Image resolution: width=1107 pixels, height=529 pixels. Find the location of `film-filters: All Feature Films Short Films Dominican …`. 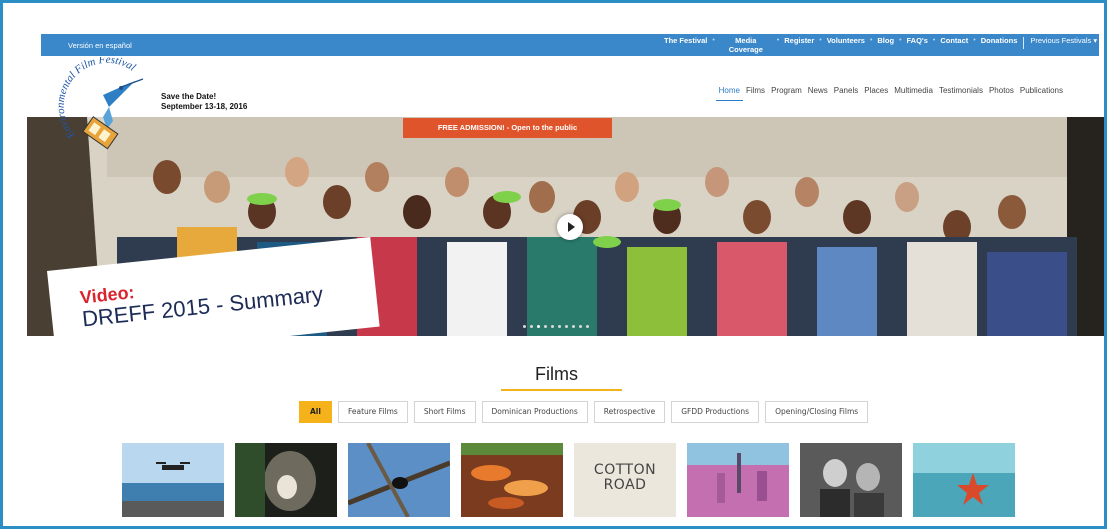

film-filters: All Feature Films Short Films Dominican … is located at coordinates (584, 412).